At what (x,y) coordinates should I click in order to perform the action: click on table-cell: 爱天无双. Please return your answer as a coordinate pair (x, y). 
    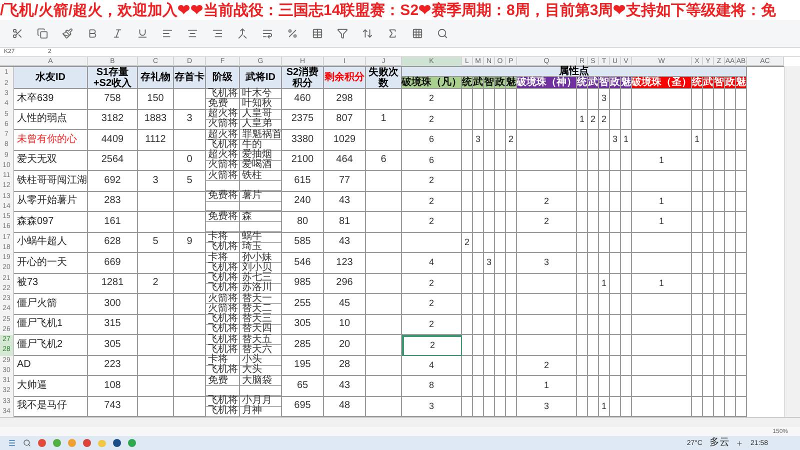
    Looking at the image, I should click on (51, 160).